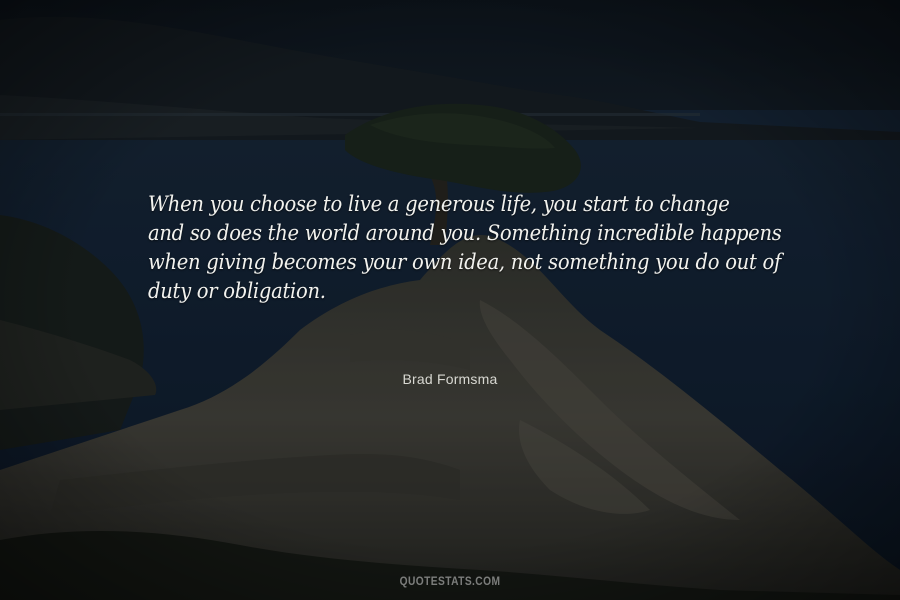 The width and height of the screenshot is (900, 600). I want to click on quote-line: duty or obligation., so click(237, 291).